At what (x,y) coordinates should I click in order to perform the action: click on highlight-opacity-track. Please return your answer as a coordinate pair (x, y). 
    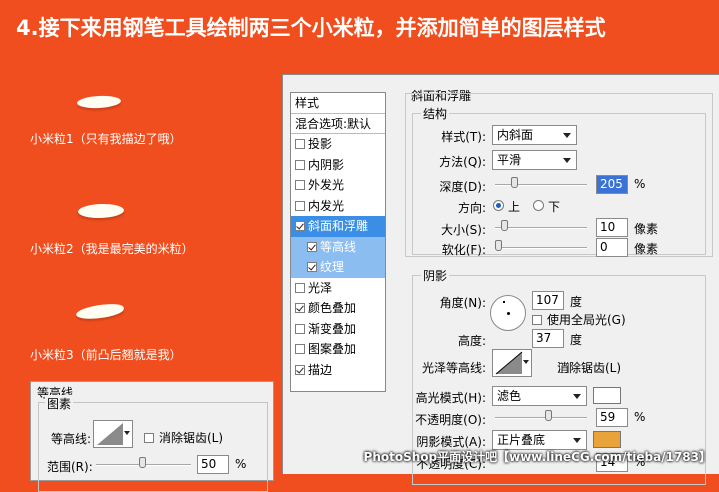
    Looking at the image, I should click on (541, 418).